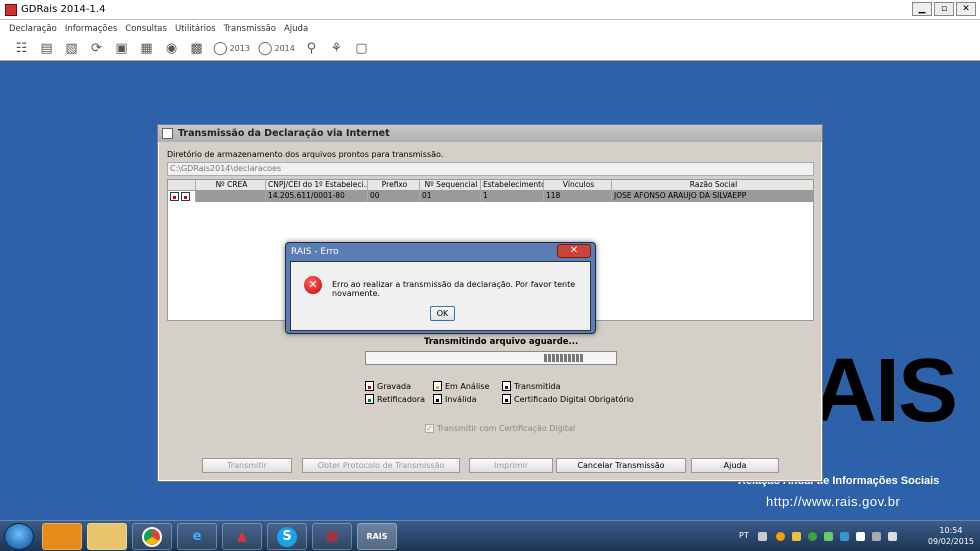  Describe the element at coordinates (621, 465) in the screenshot. I see `cancel-transmission-button: Cancelar Transmissão` at that location.